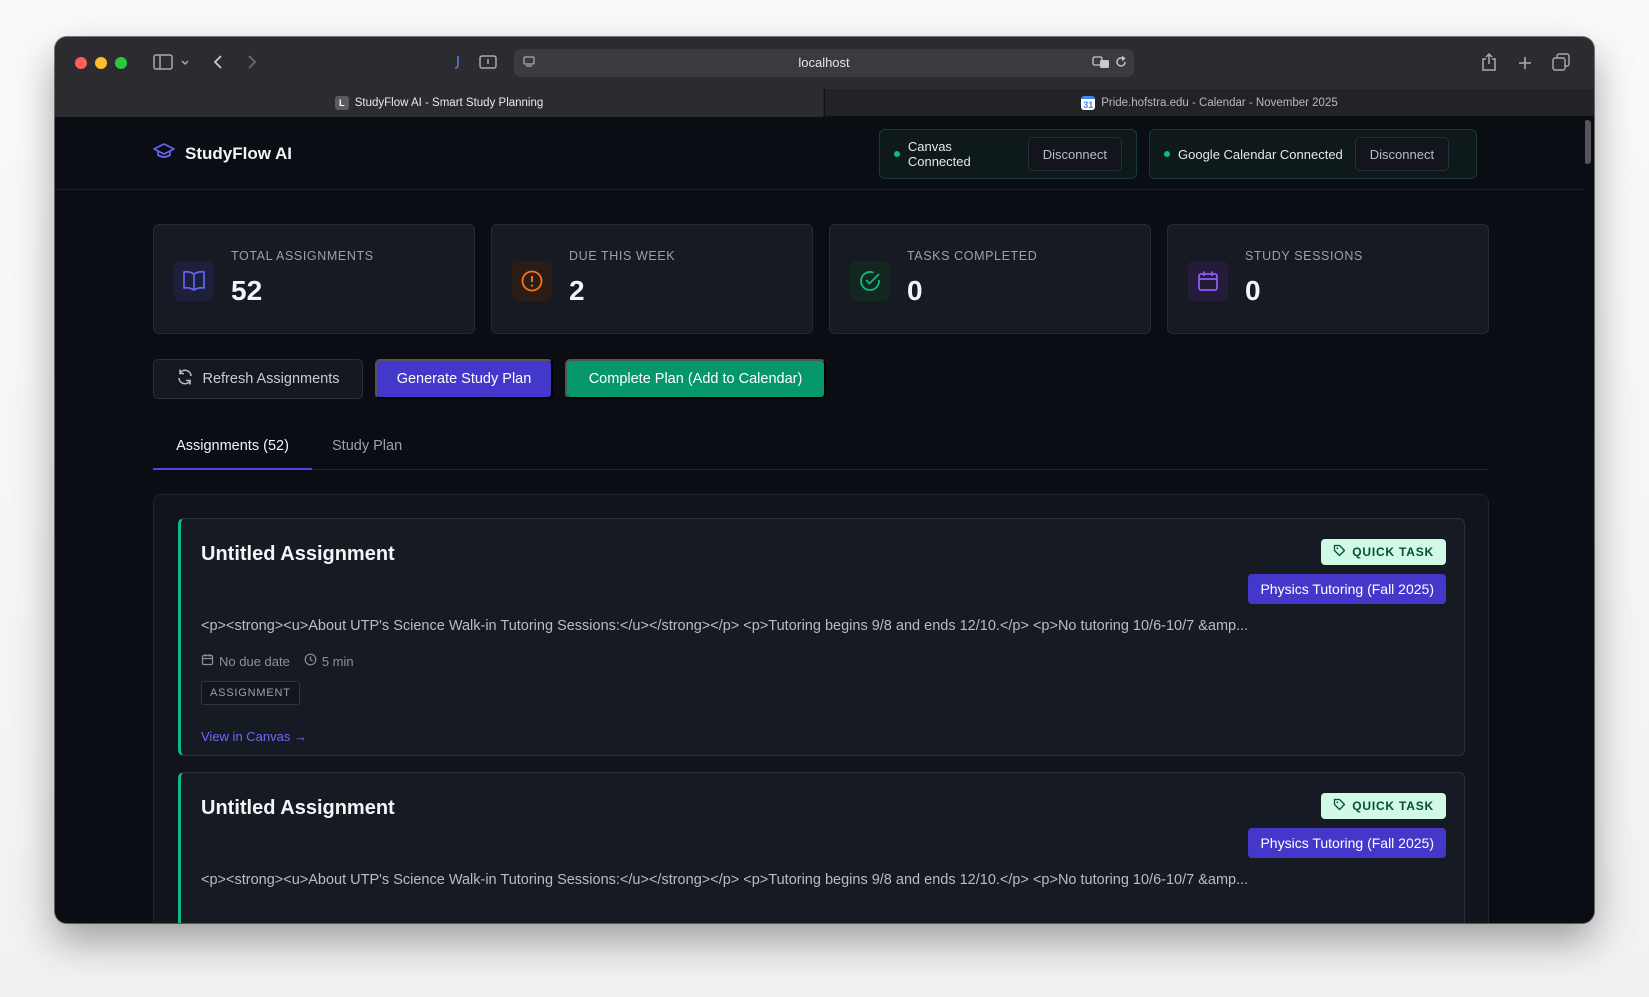  Describe the element at coordinates (81, 63) in the screenshot. I see `close-window-button` at that location.